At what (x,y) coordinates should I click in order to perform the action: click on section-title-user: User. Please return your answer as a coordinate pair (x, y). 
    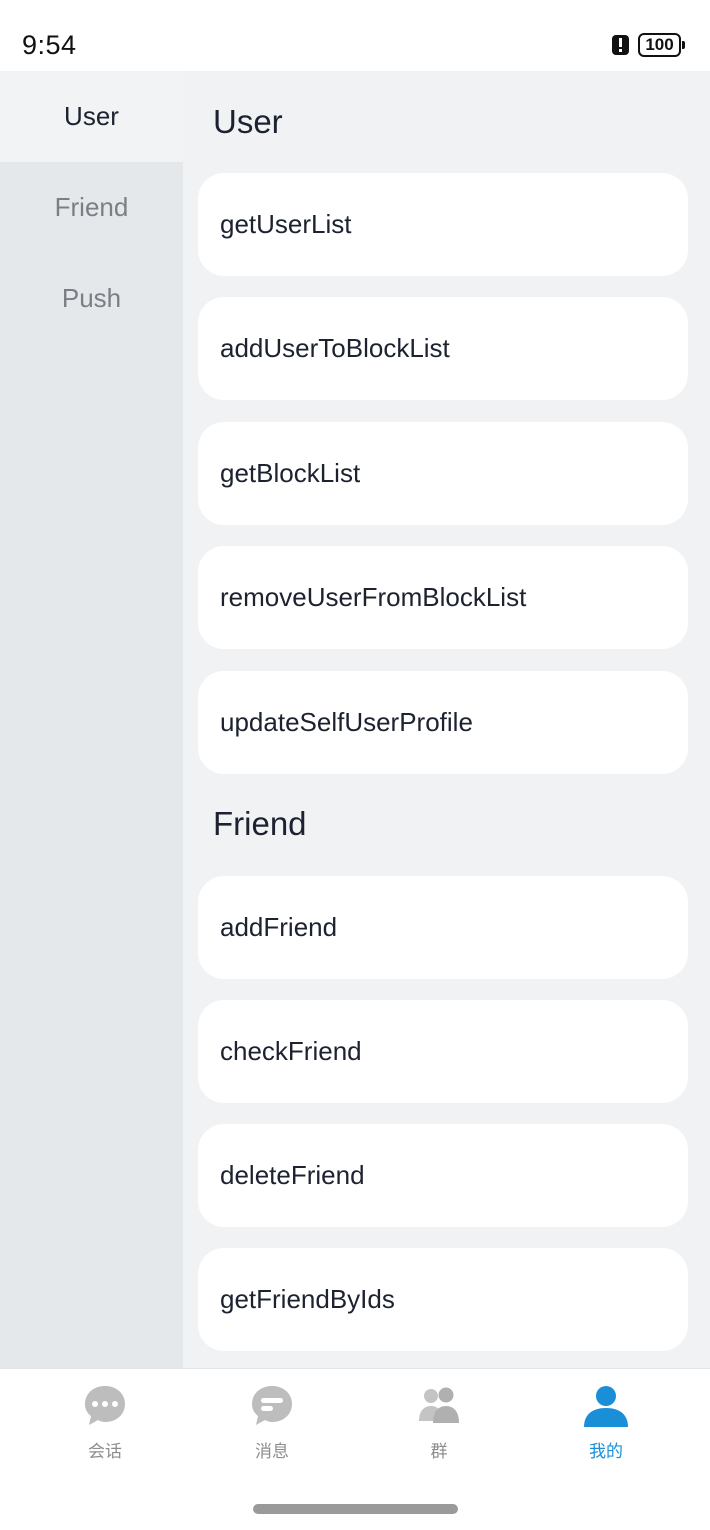
    Looking at the image, I should click on (248, 121).